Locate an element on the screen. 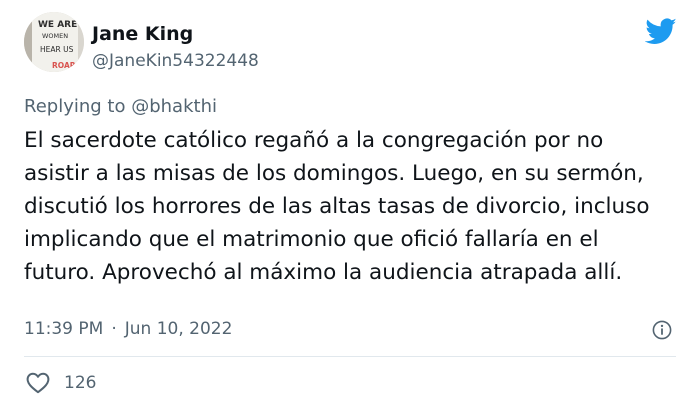 The width and height of the screenshot is (700, 410). info-icon is located at coordinates (662, 330).